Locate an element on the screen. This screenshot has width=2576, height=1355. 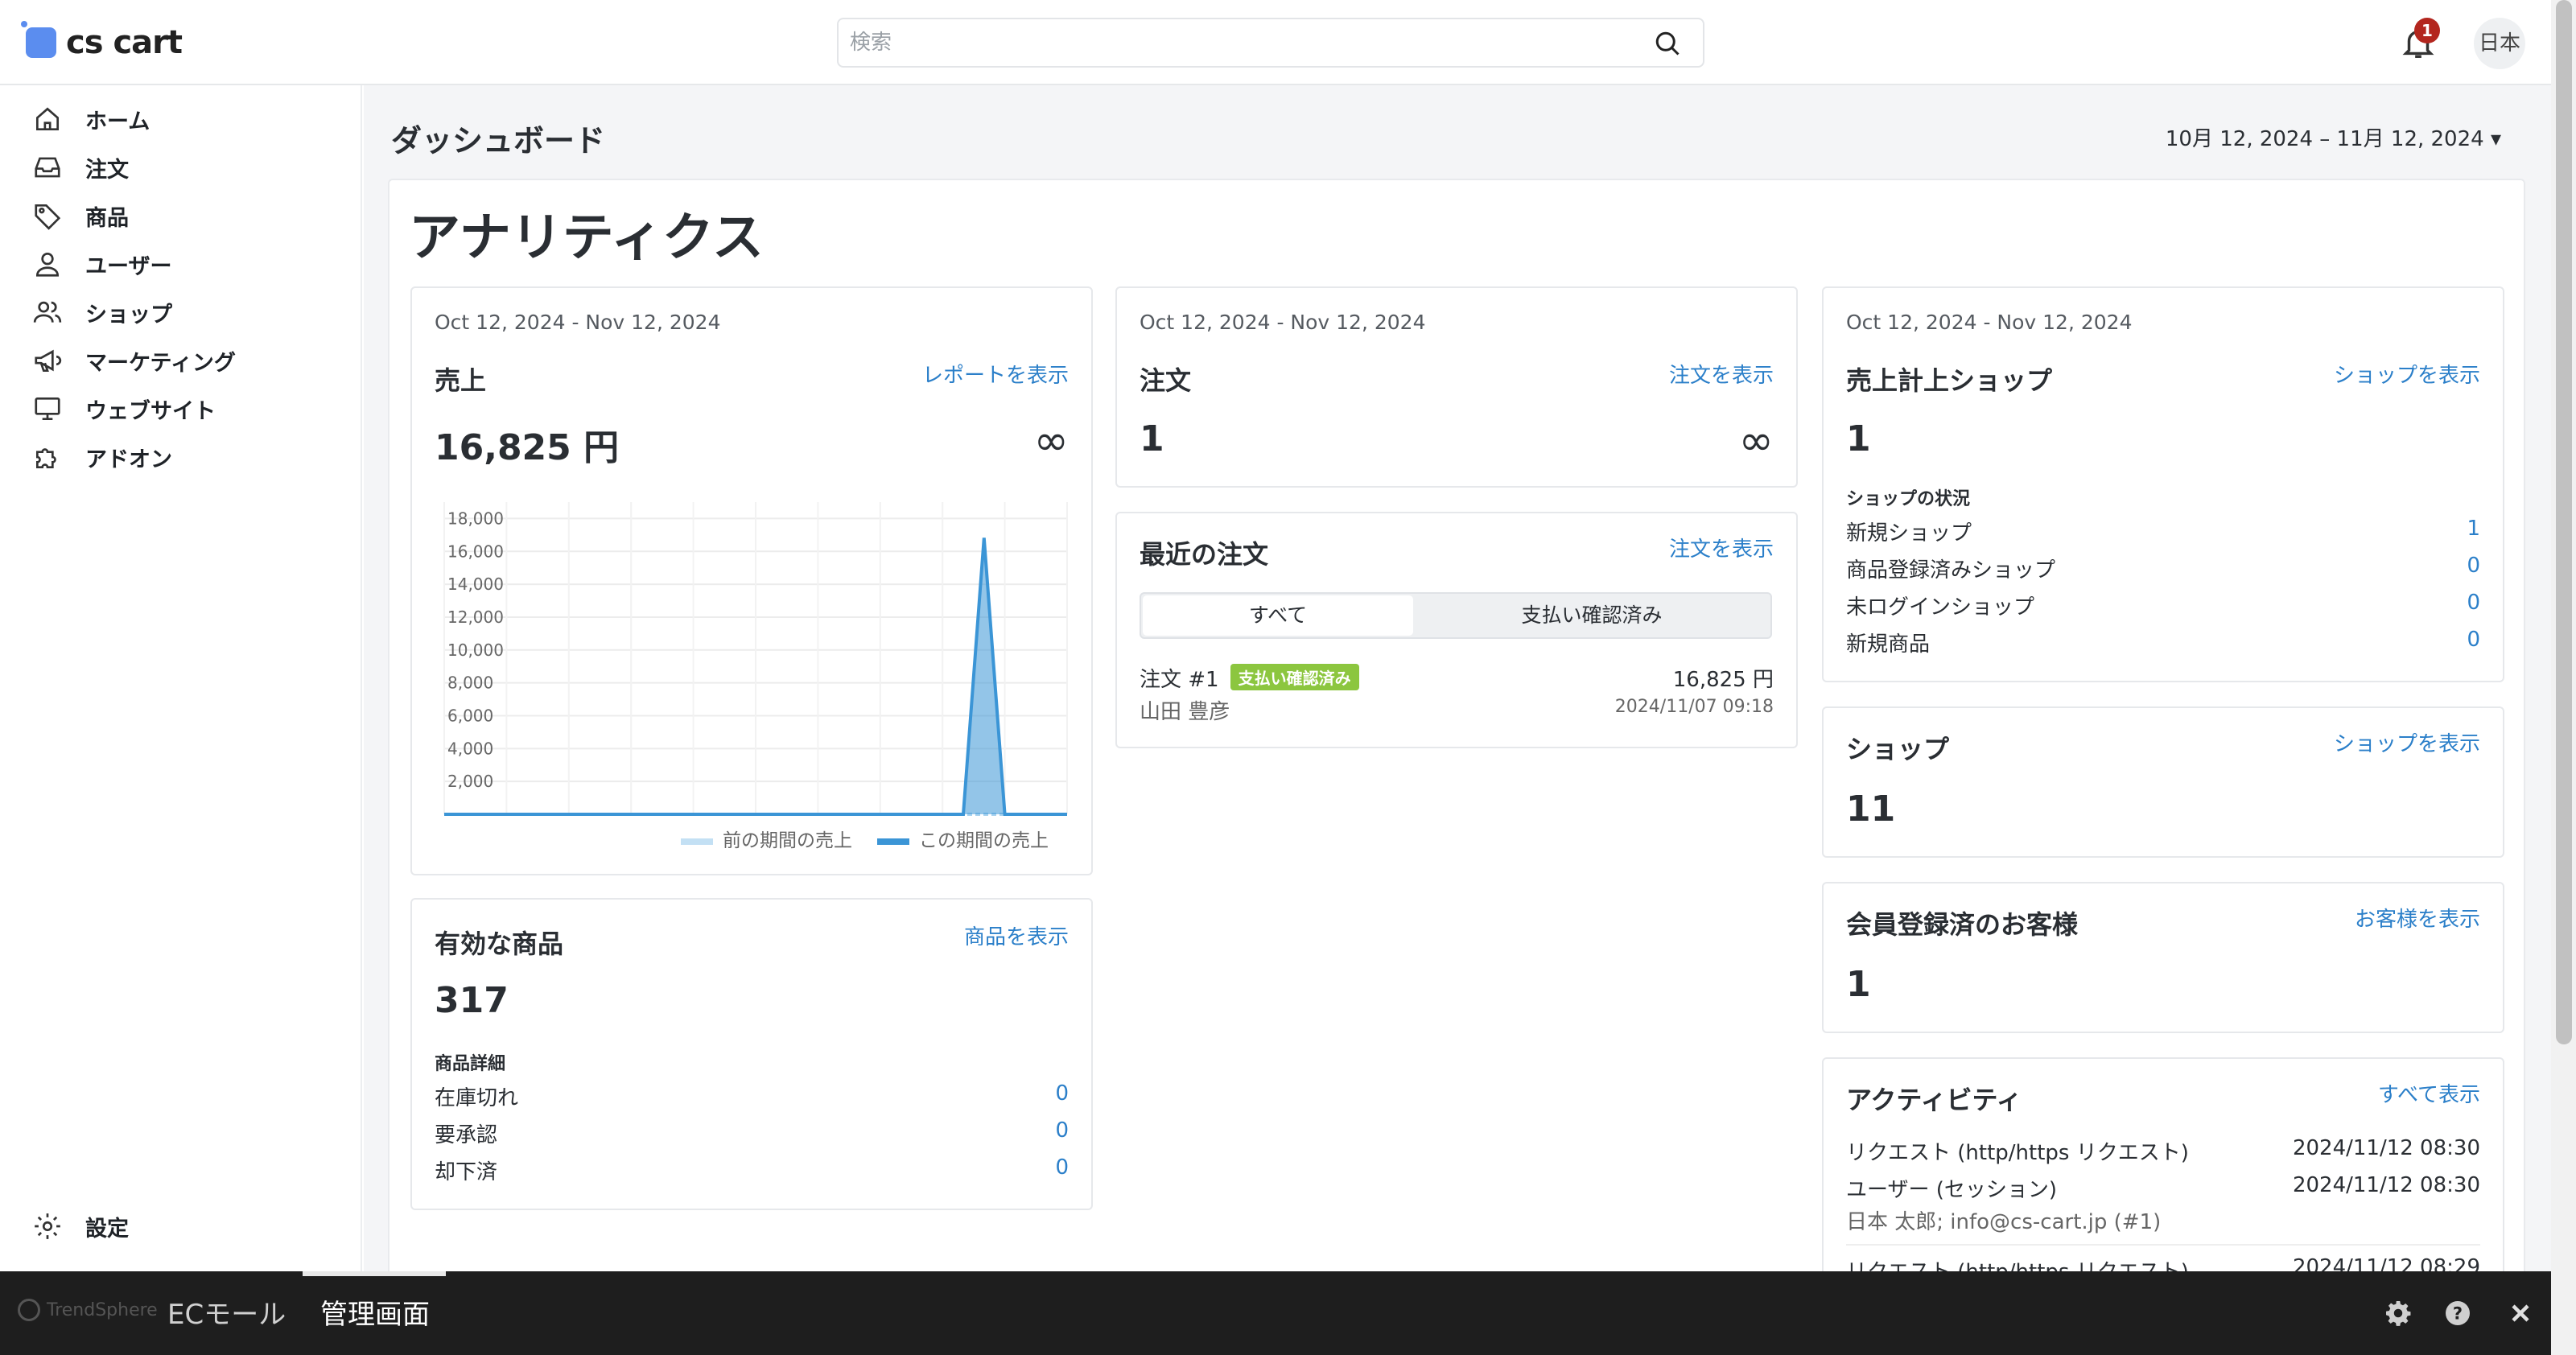
sidebar-item-marketing: マーケティング is located at coordinates (134, 360).